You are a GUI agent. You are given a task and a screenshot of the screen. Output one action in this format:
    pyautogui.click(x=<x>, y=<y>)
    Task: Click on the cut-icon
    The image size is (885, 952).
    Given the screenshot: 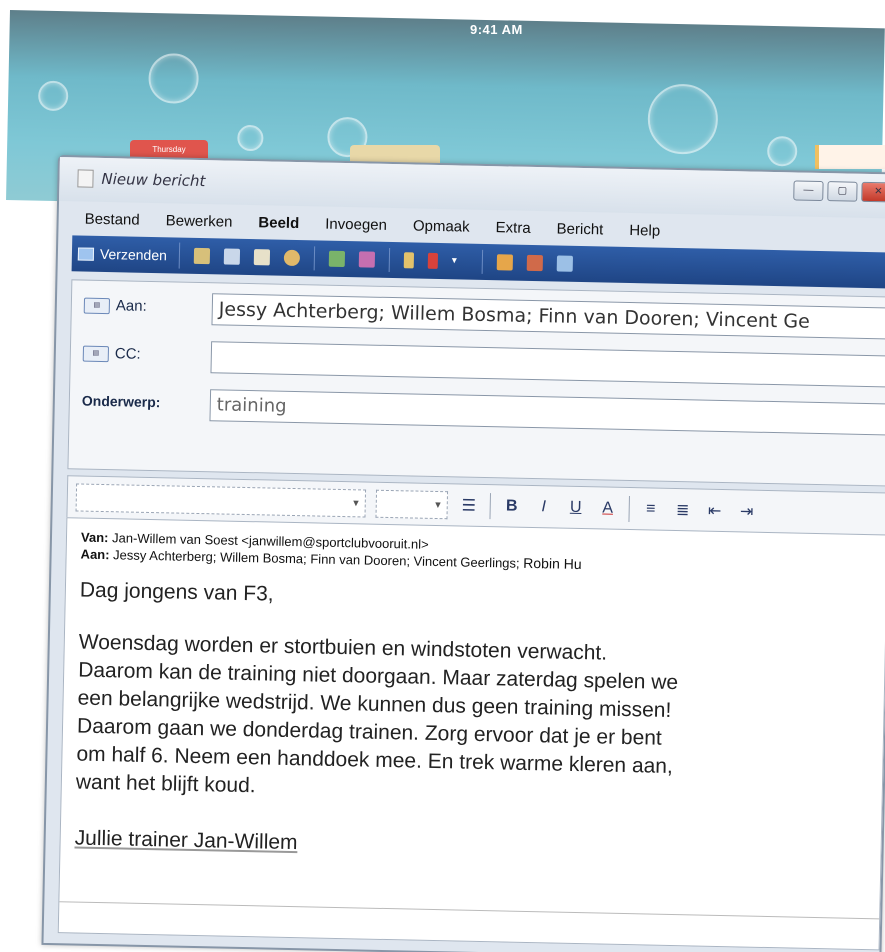 What is the action you would take?
    pyautogui.click(x=202, y=256)
    